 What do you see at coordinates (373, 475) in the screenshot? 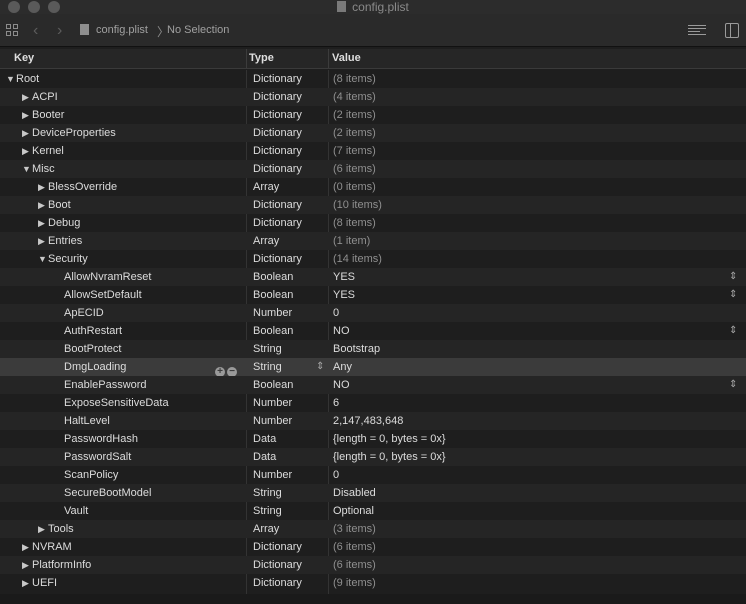
I see `table-row: ScanPolicy Number 0` at bounding box center [373, 475].